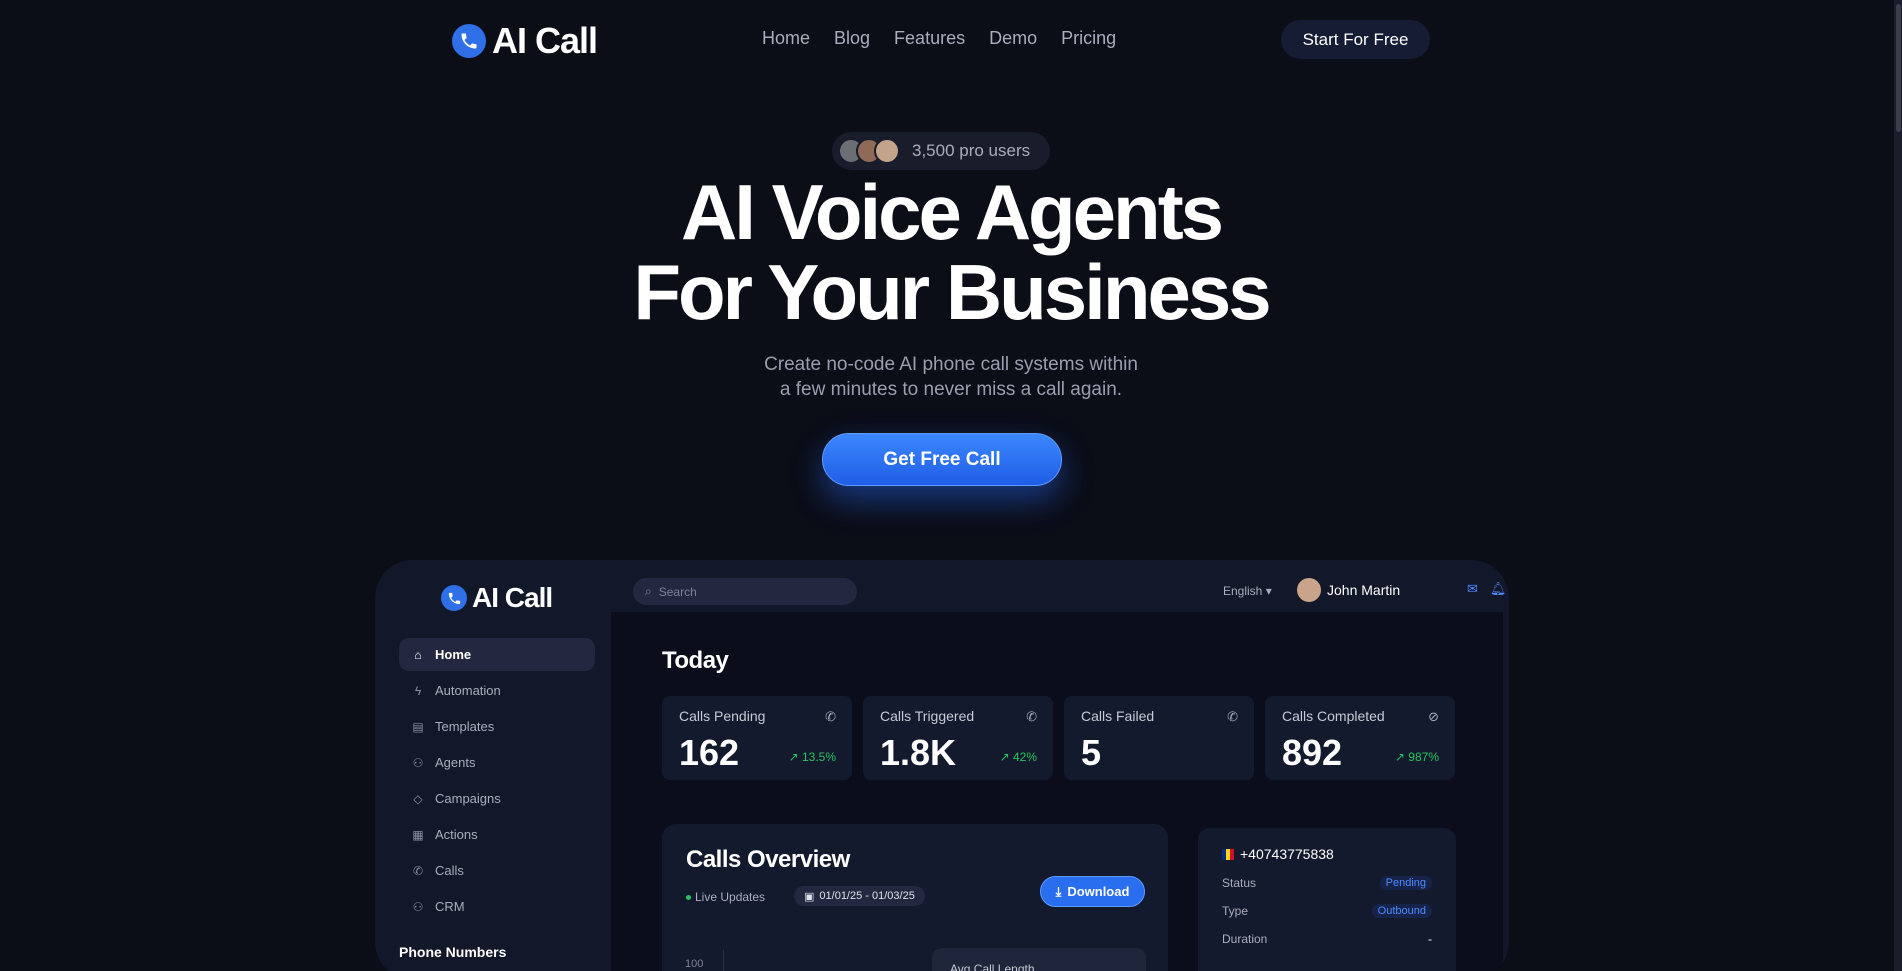 This screenshot has width=1902, height=971. I want to click on users-badge: 3,500 pro users, so click(941, 151).